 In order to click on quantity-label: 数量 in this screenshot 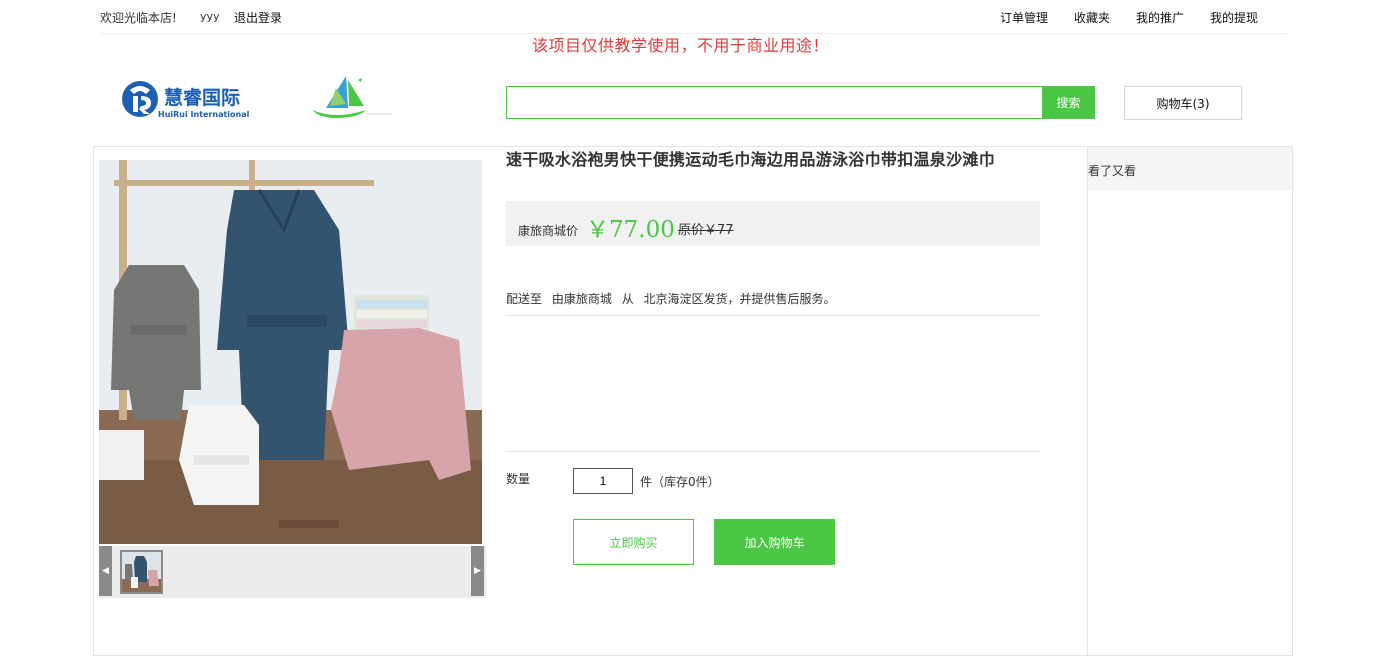, I will do `click(518, 479)`.